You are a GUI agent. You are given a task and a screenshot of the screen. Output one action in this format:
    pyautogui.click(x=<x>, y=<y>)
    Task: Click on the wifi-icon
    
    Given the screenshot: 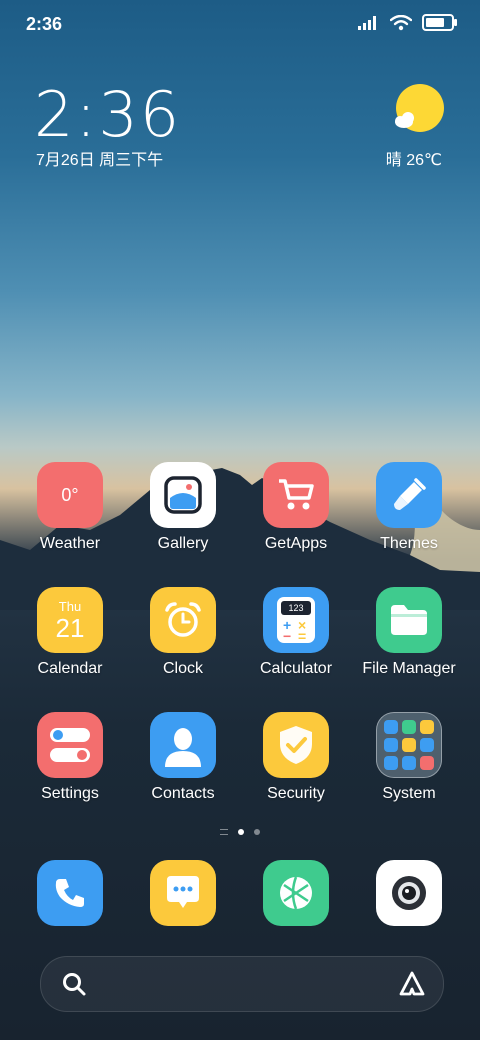 What is the action you would take?
    pyautogui.click(x=401, y=22)
    